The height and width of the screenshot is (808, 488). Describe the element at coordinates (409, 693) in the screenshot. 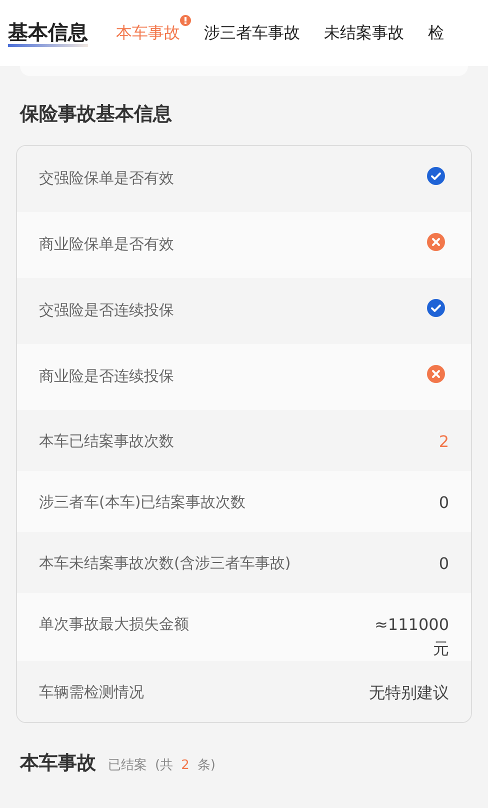

I see `row-value: 无特别建议` at that location.